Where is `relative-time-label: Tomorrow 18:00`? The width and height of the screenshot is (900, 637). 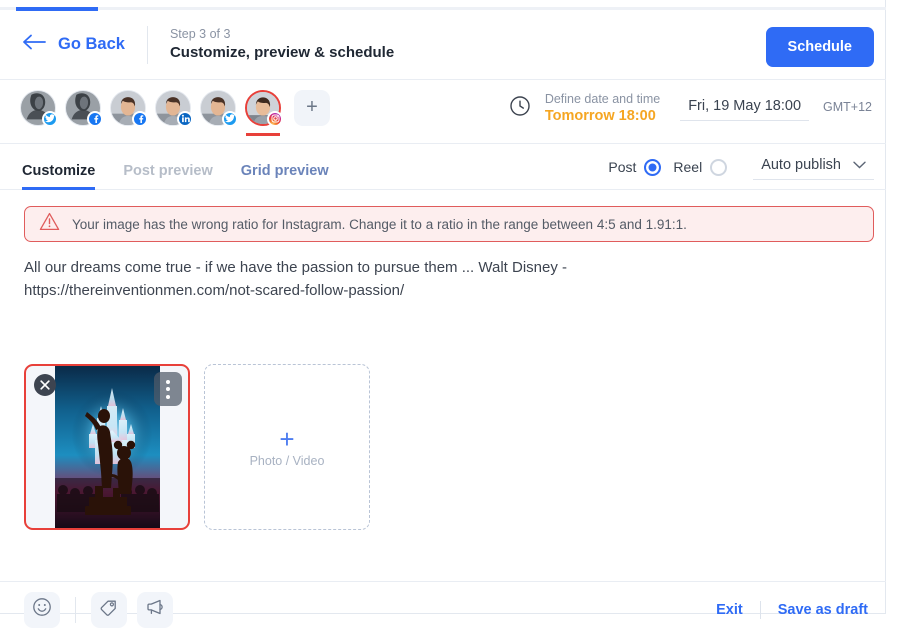
relative-time-label: Tomorrow 18:00 is located at coordinates (600, 116).